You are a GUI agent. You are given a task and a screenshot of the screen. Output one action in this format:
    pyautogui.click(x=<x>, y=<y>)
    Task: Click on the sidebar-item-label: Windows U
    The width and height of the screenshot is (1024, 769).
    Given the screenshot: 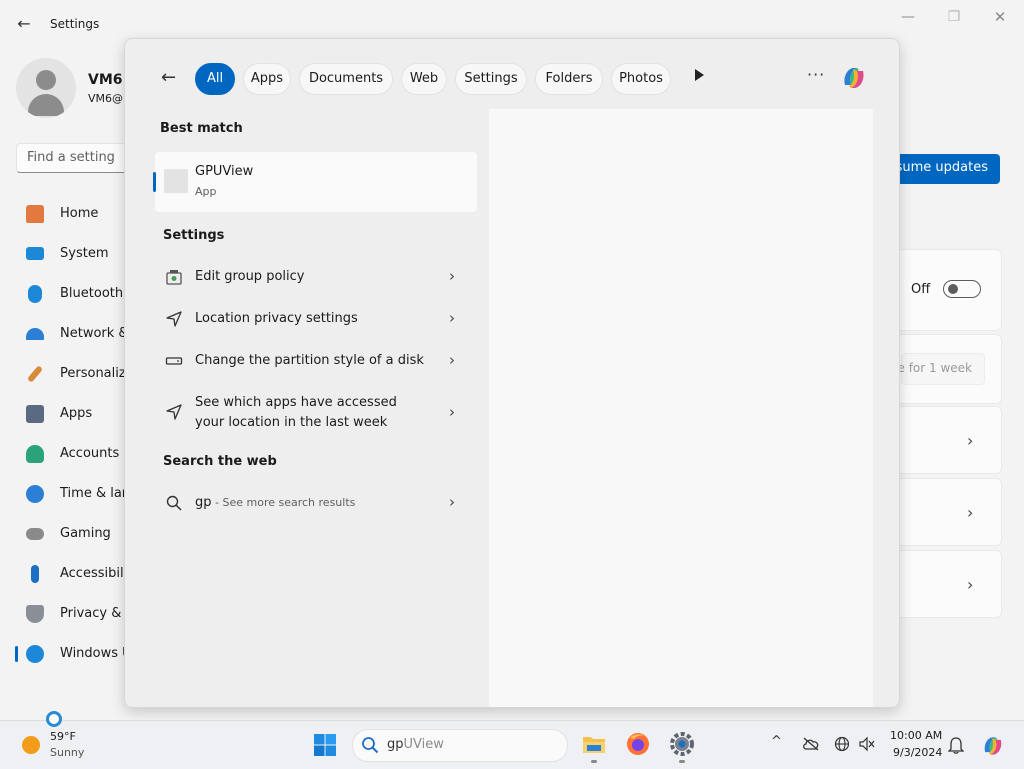 What is the action you would take?
    pyautogui.click(x=96, y=653)
    